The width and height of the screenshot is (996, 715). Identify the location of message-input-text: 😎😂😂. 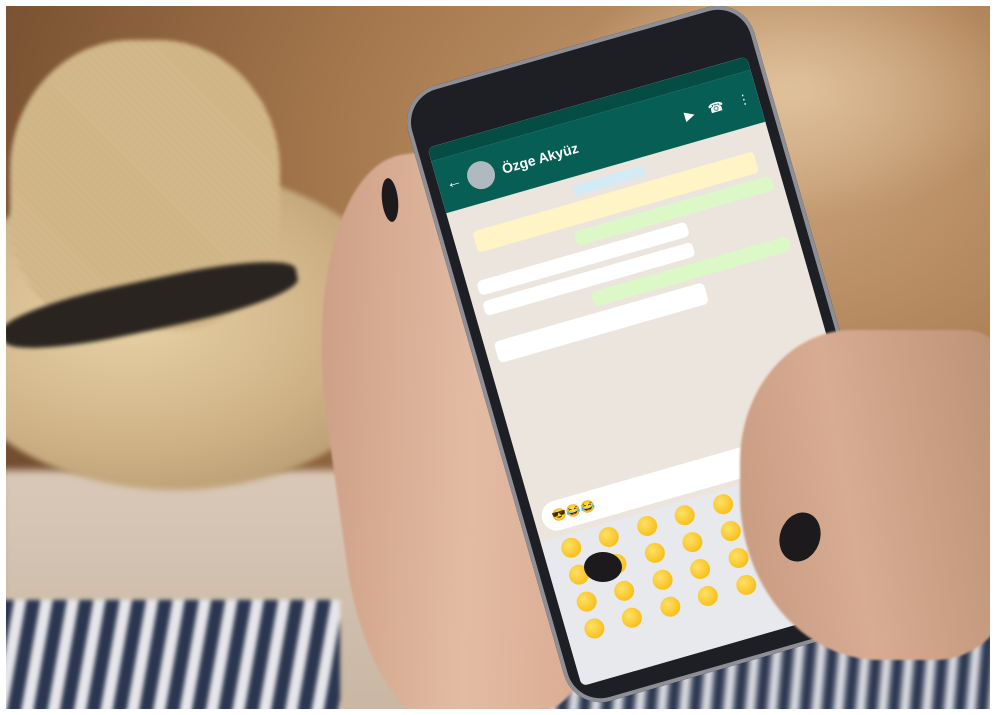
(573, 510).